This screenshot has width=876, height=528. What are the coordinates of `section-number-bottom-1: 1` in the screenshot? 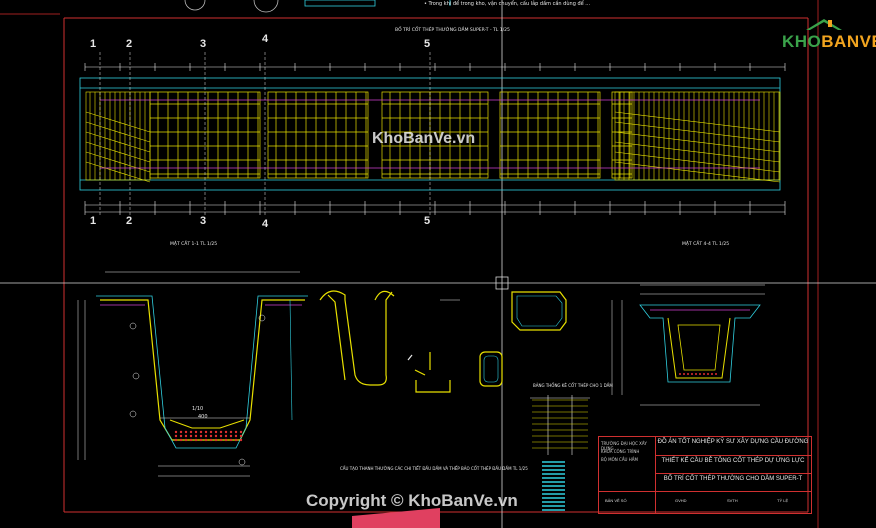 It's located at (93, 221).